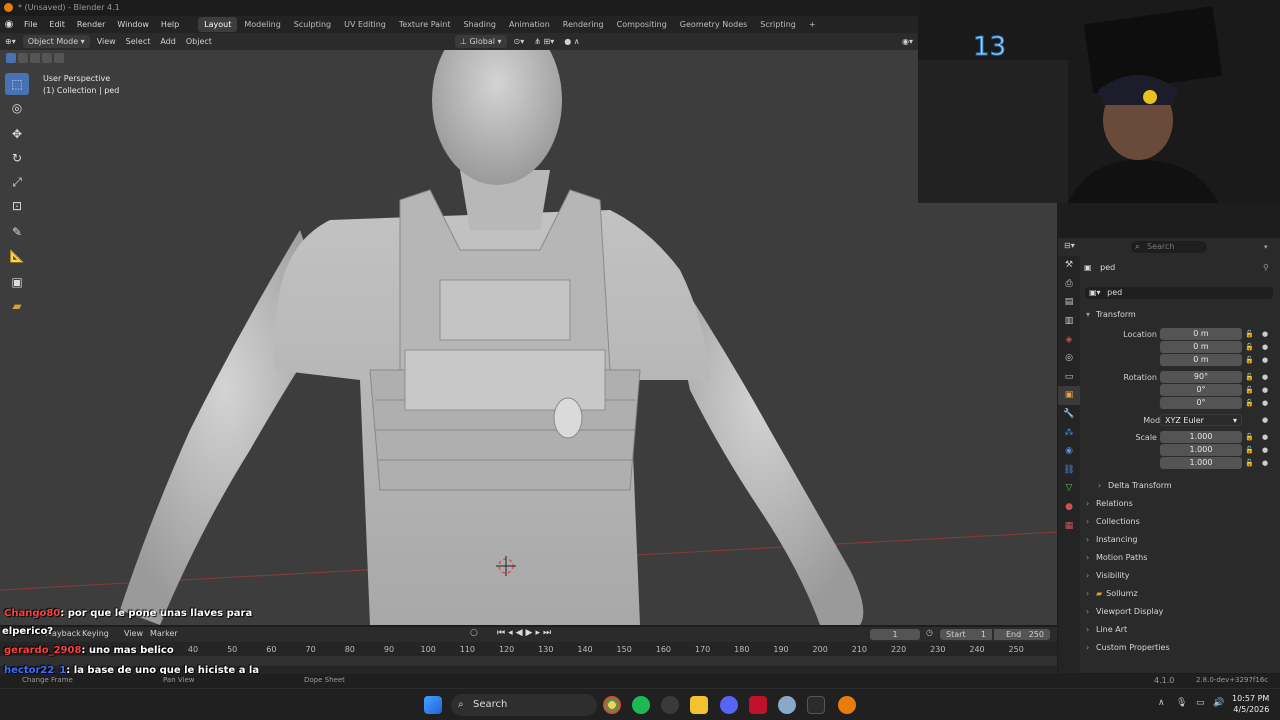 Image resolution: width=1280 pixels, height=720 pixels. I want to click on menu-window: Window, so click(133, 24).